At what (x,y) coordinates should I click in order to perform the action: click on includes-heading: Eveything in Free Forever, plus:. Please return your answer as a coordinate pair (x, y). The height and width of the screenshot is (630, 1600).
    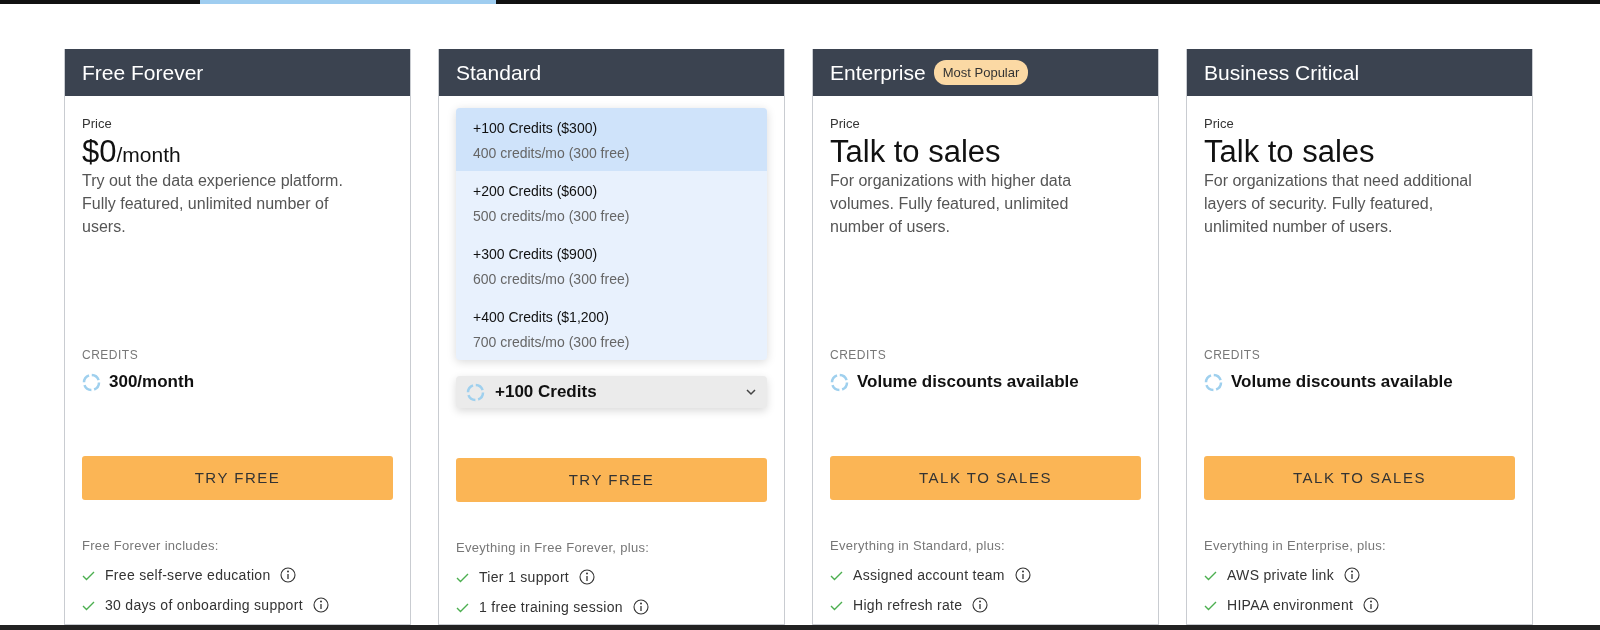
    Looking at the image, I should click on (553, 548).